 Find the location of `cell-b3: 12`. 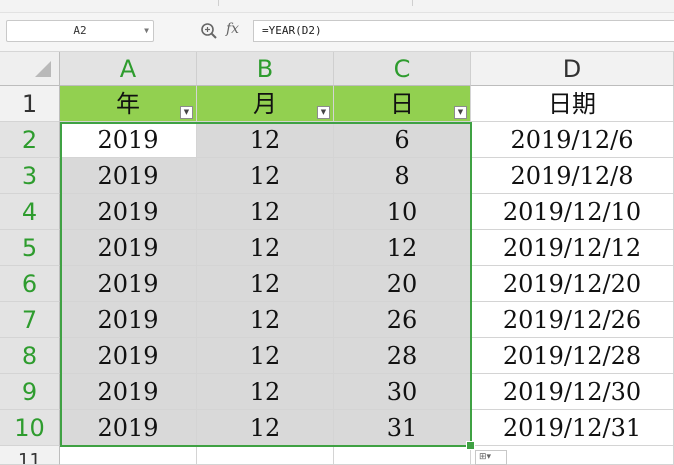

cell-b3: 12 is located at coordinates (265, 176).